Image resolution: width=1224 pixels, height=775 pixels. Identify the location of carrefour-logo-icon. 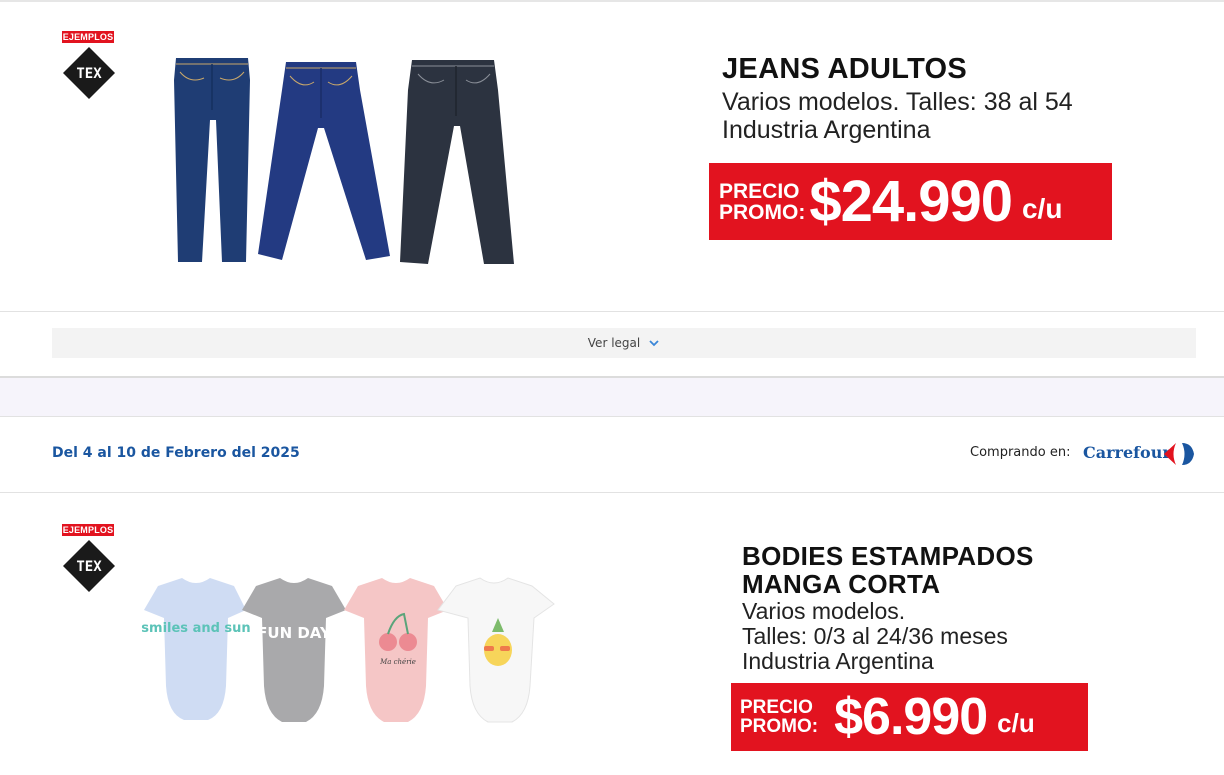
(1180, 454).